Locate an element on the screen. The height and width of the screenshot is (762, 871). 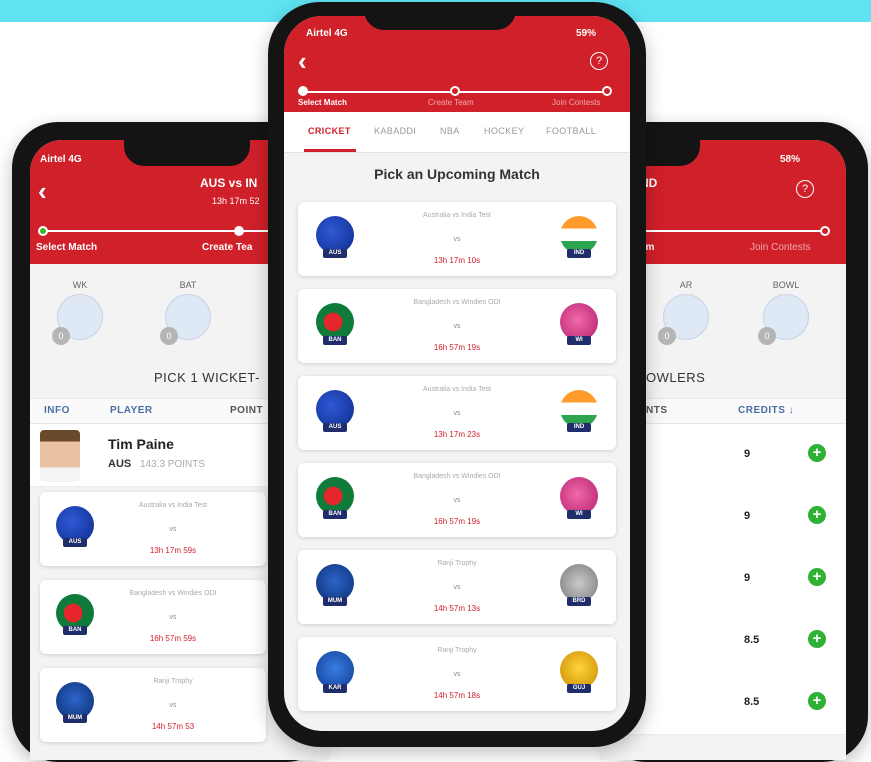
wicketkeeper-icon: 0 is located at coordinates (77, 319).